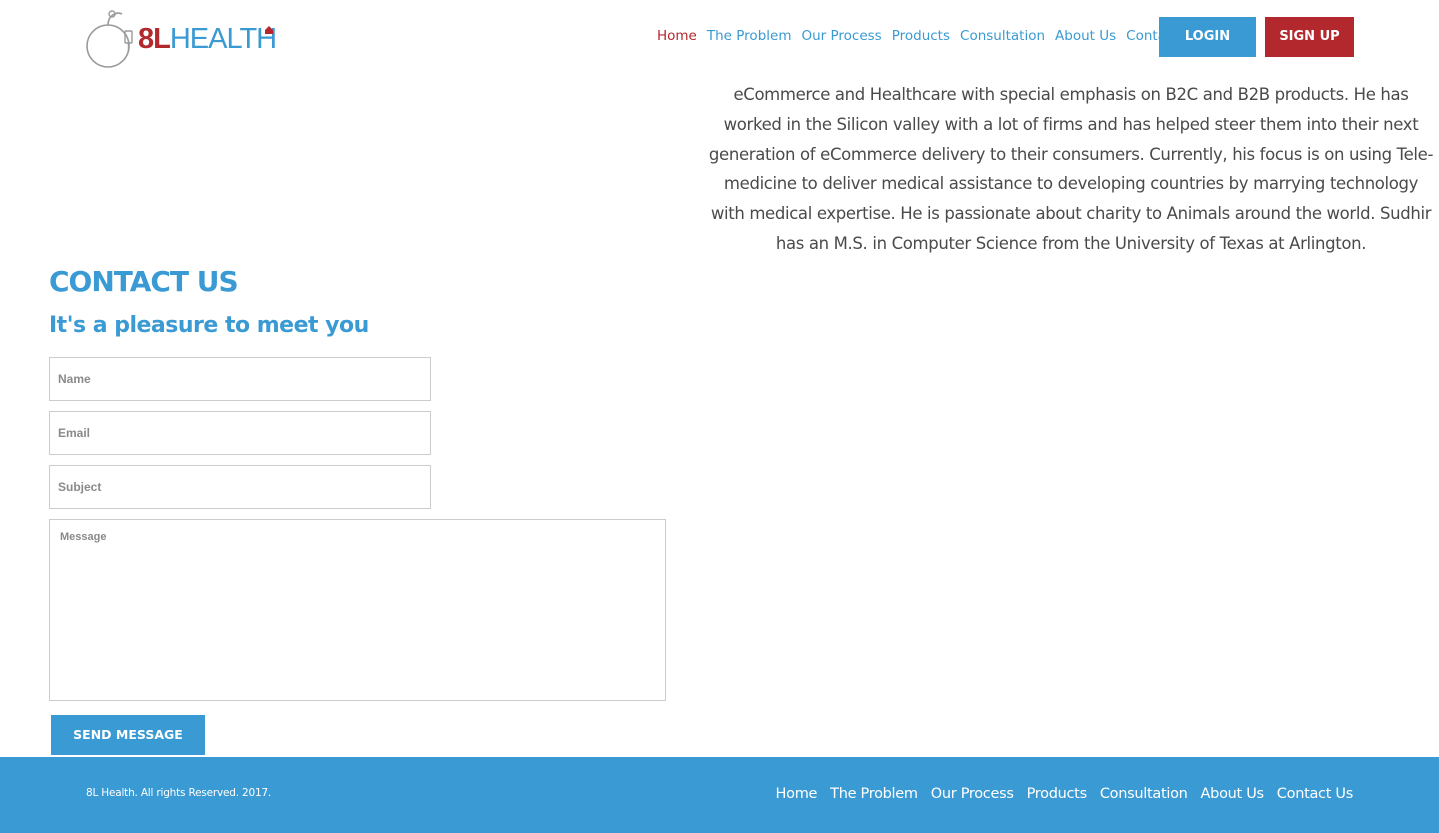  I want to click on contact-subtitle: It's a pleasure to meet you, so click(209, 325).